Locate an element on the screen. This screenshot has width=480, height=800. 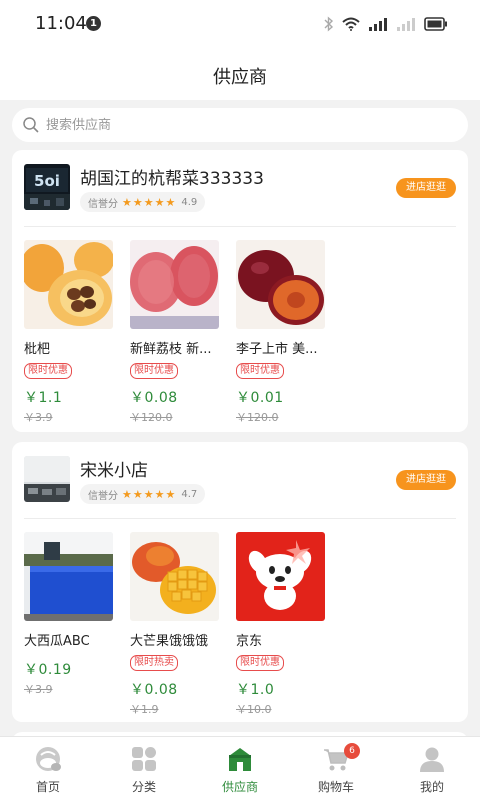
search-bar is located at coordinates (240, 125).